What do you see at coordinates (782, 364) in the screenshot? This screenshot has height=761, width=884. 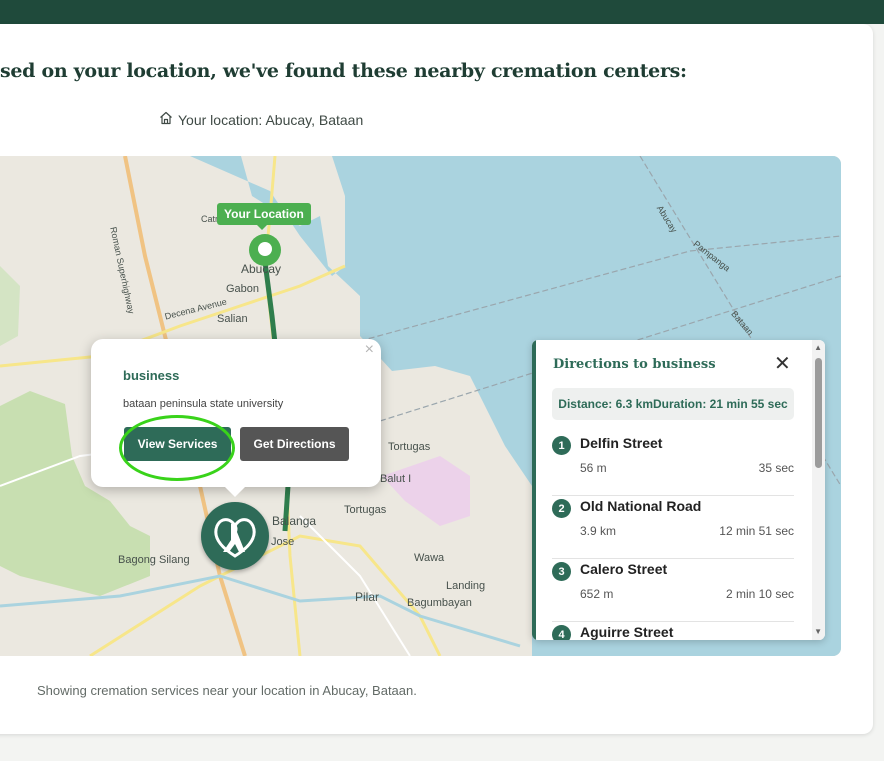 I see `close-icon: ✕` at bounding box center [782, 364].